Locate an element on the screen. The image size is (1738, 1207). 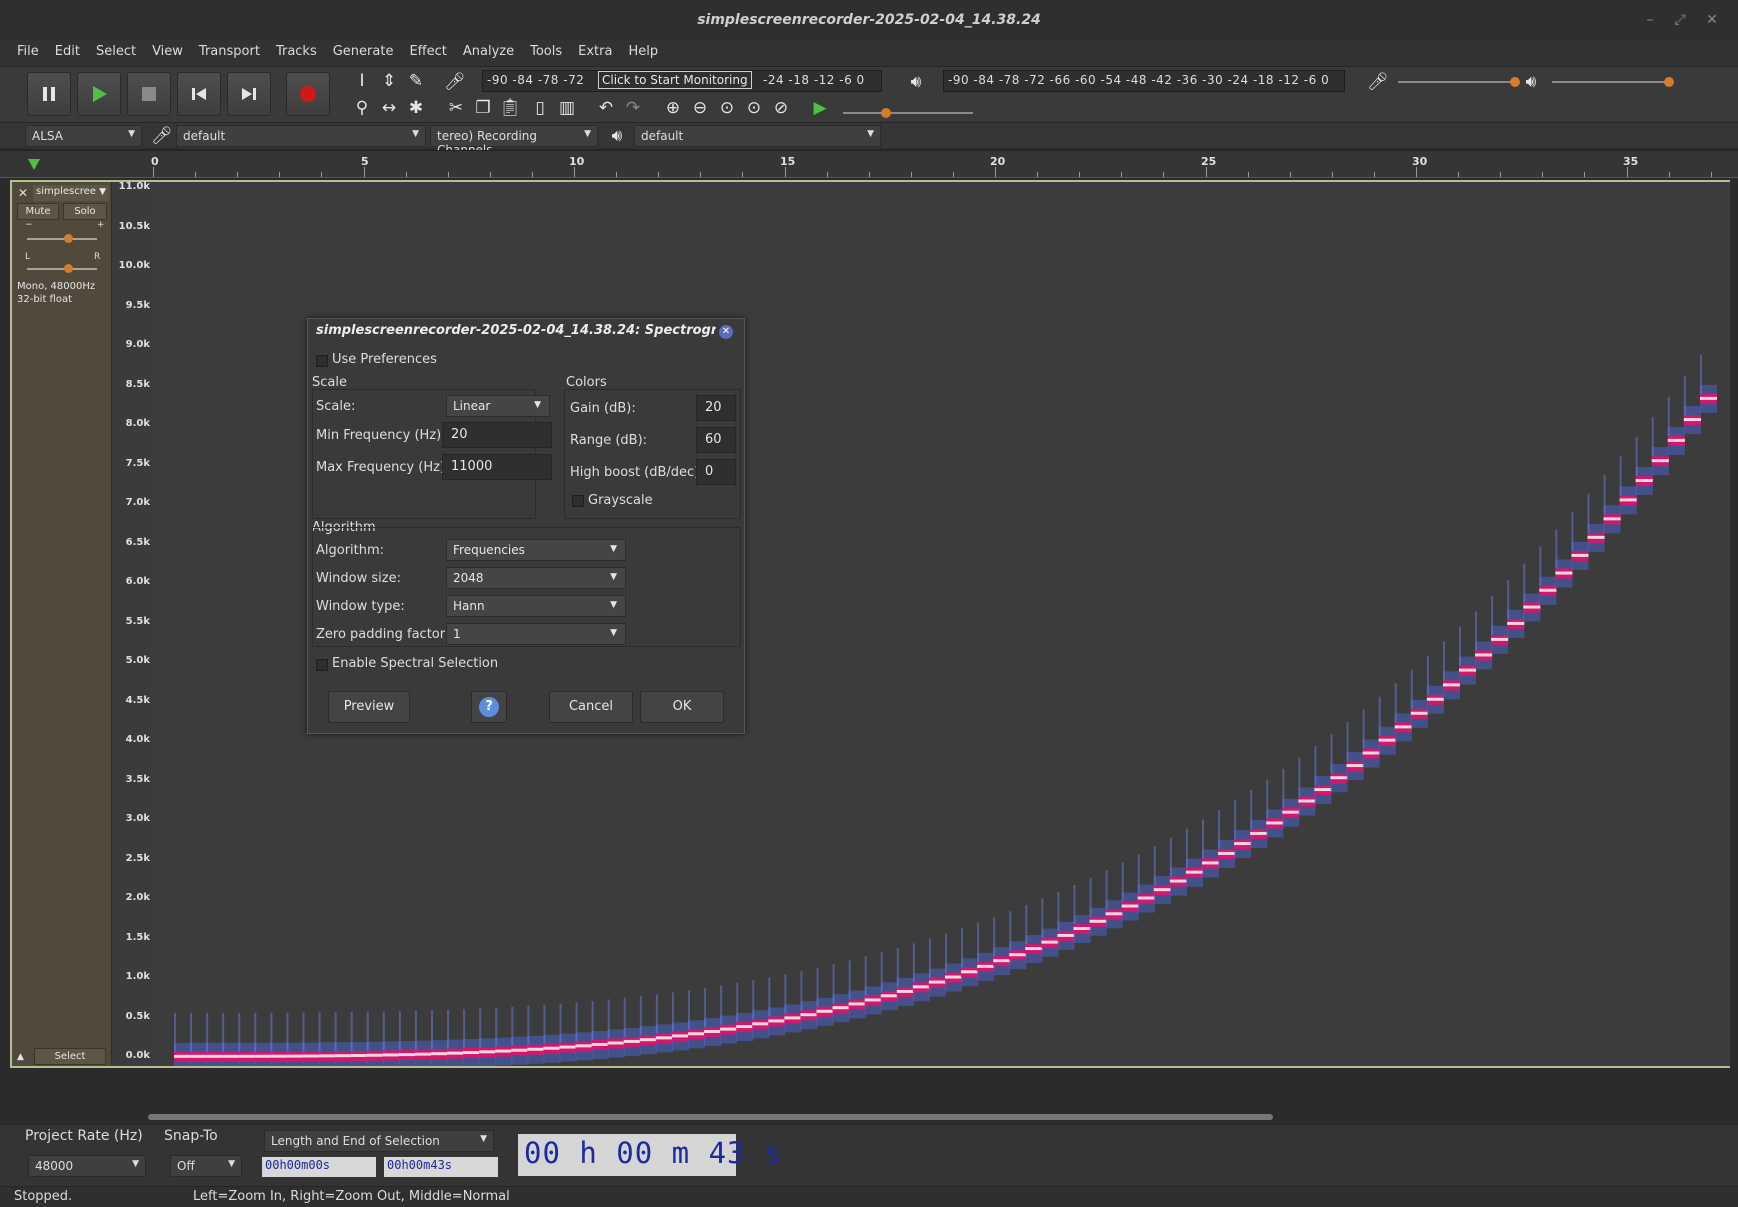
redo-icon: ↷ is located at coordinates (633, 108).